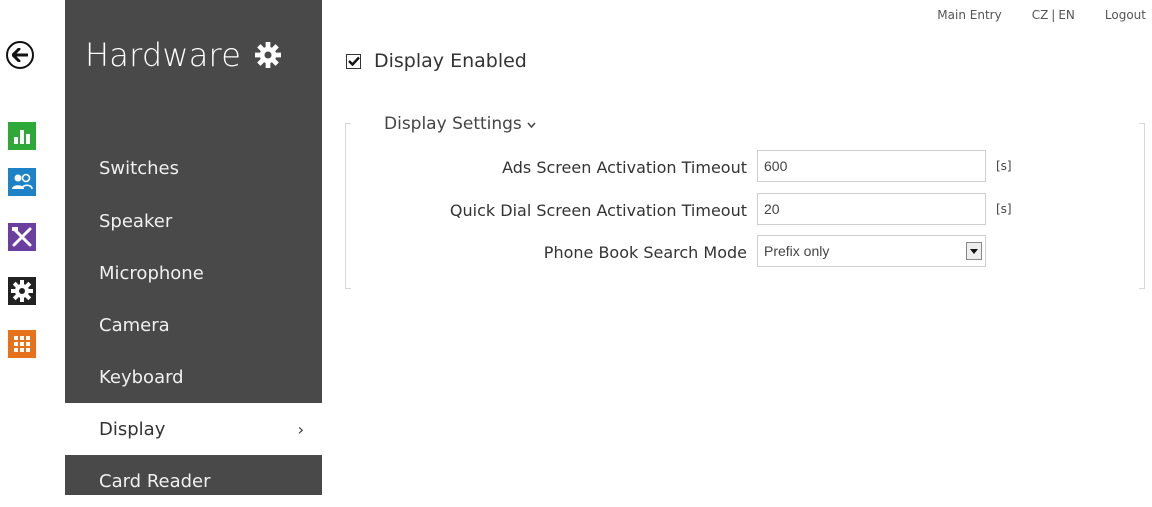  What do you see at coordinates (134, 325) in the screenshot?
I see `menu-item-label: Camera` at bounding box center [134, 325].